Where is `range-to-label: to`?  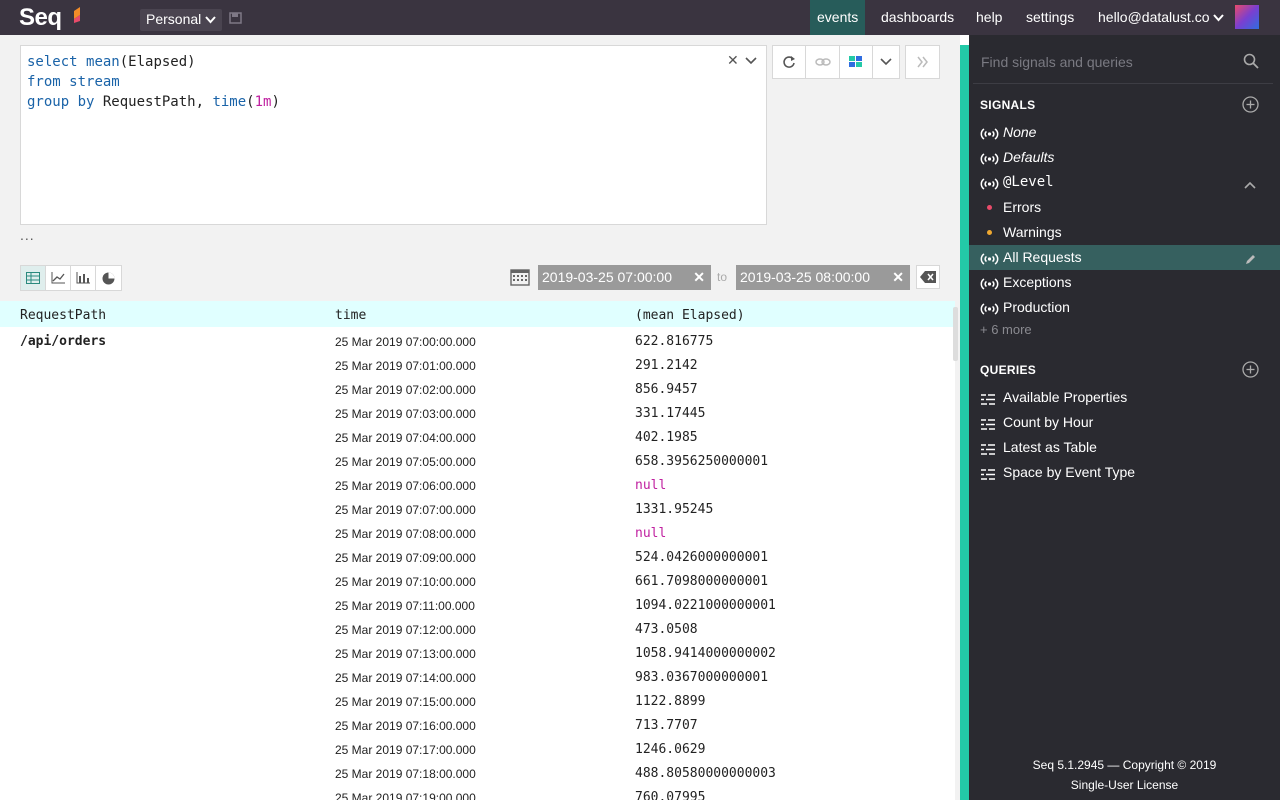
range-to-label: to is located at coordinates (722, 277).